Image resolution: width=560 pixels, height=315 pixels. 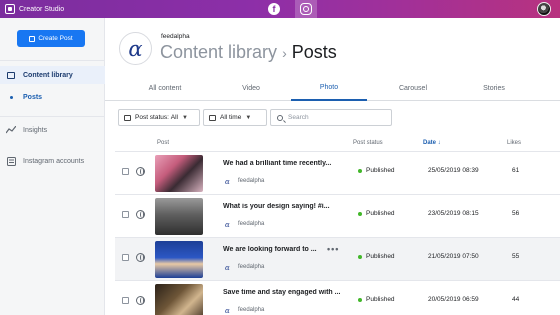 I want to click on sidebar-item-instagram-accounts: Instagram accounts, so click(x=52, y=161).